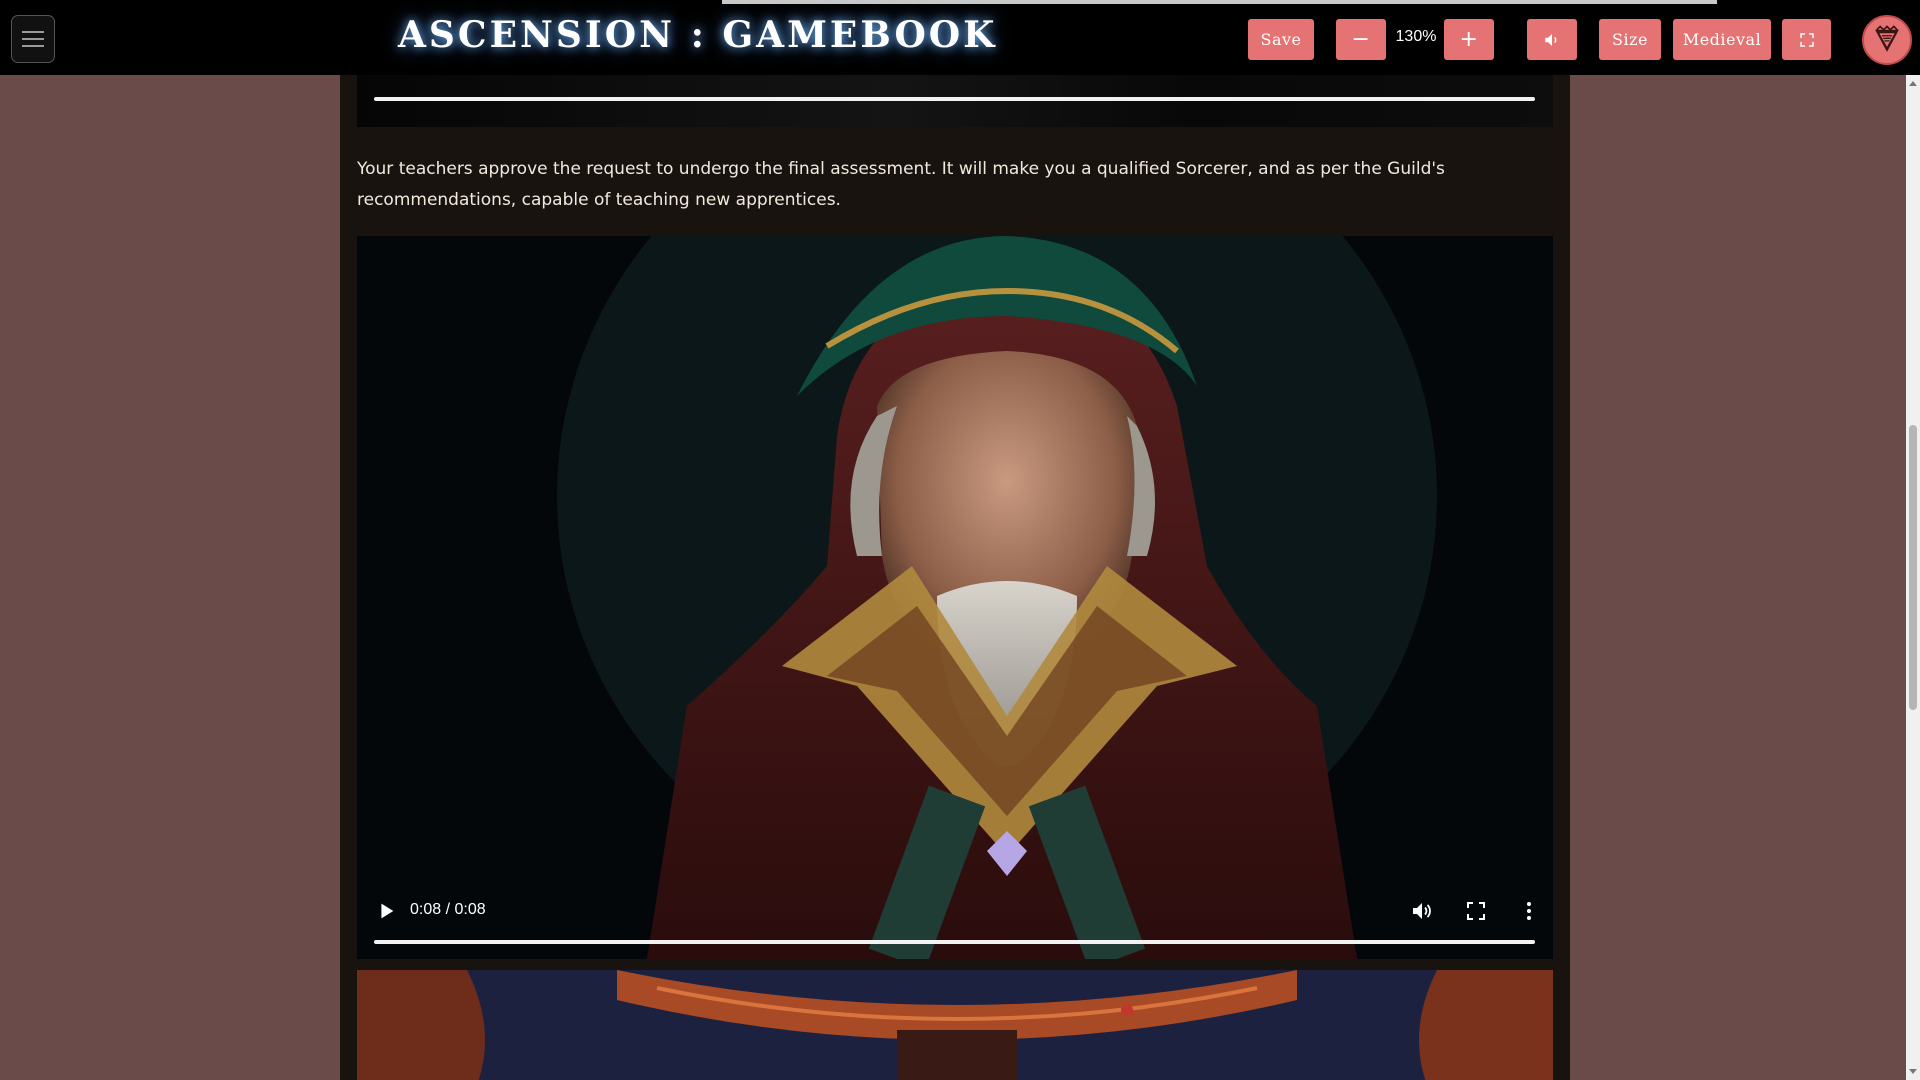 The height and width of the screenshot is (1080, 1920). What do you see at coordinates (1469, 39) in the screenshot?
I see `zoom-in-button: +` at bounding box center [1469, 39].